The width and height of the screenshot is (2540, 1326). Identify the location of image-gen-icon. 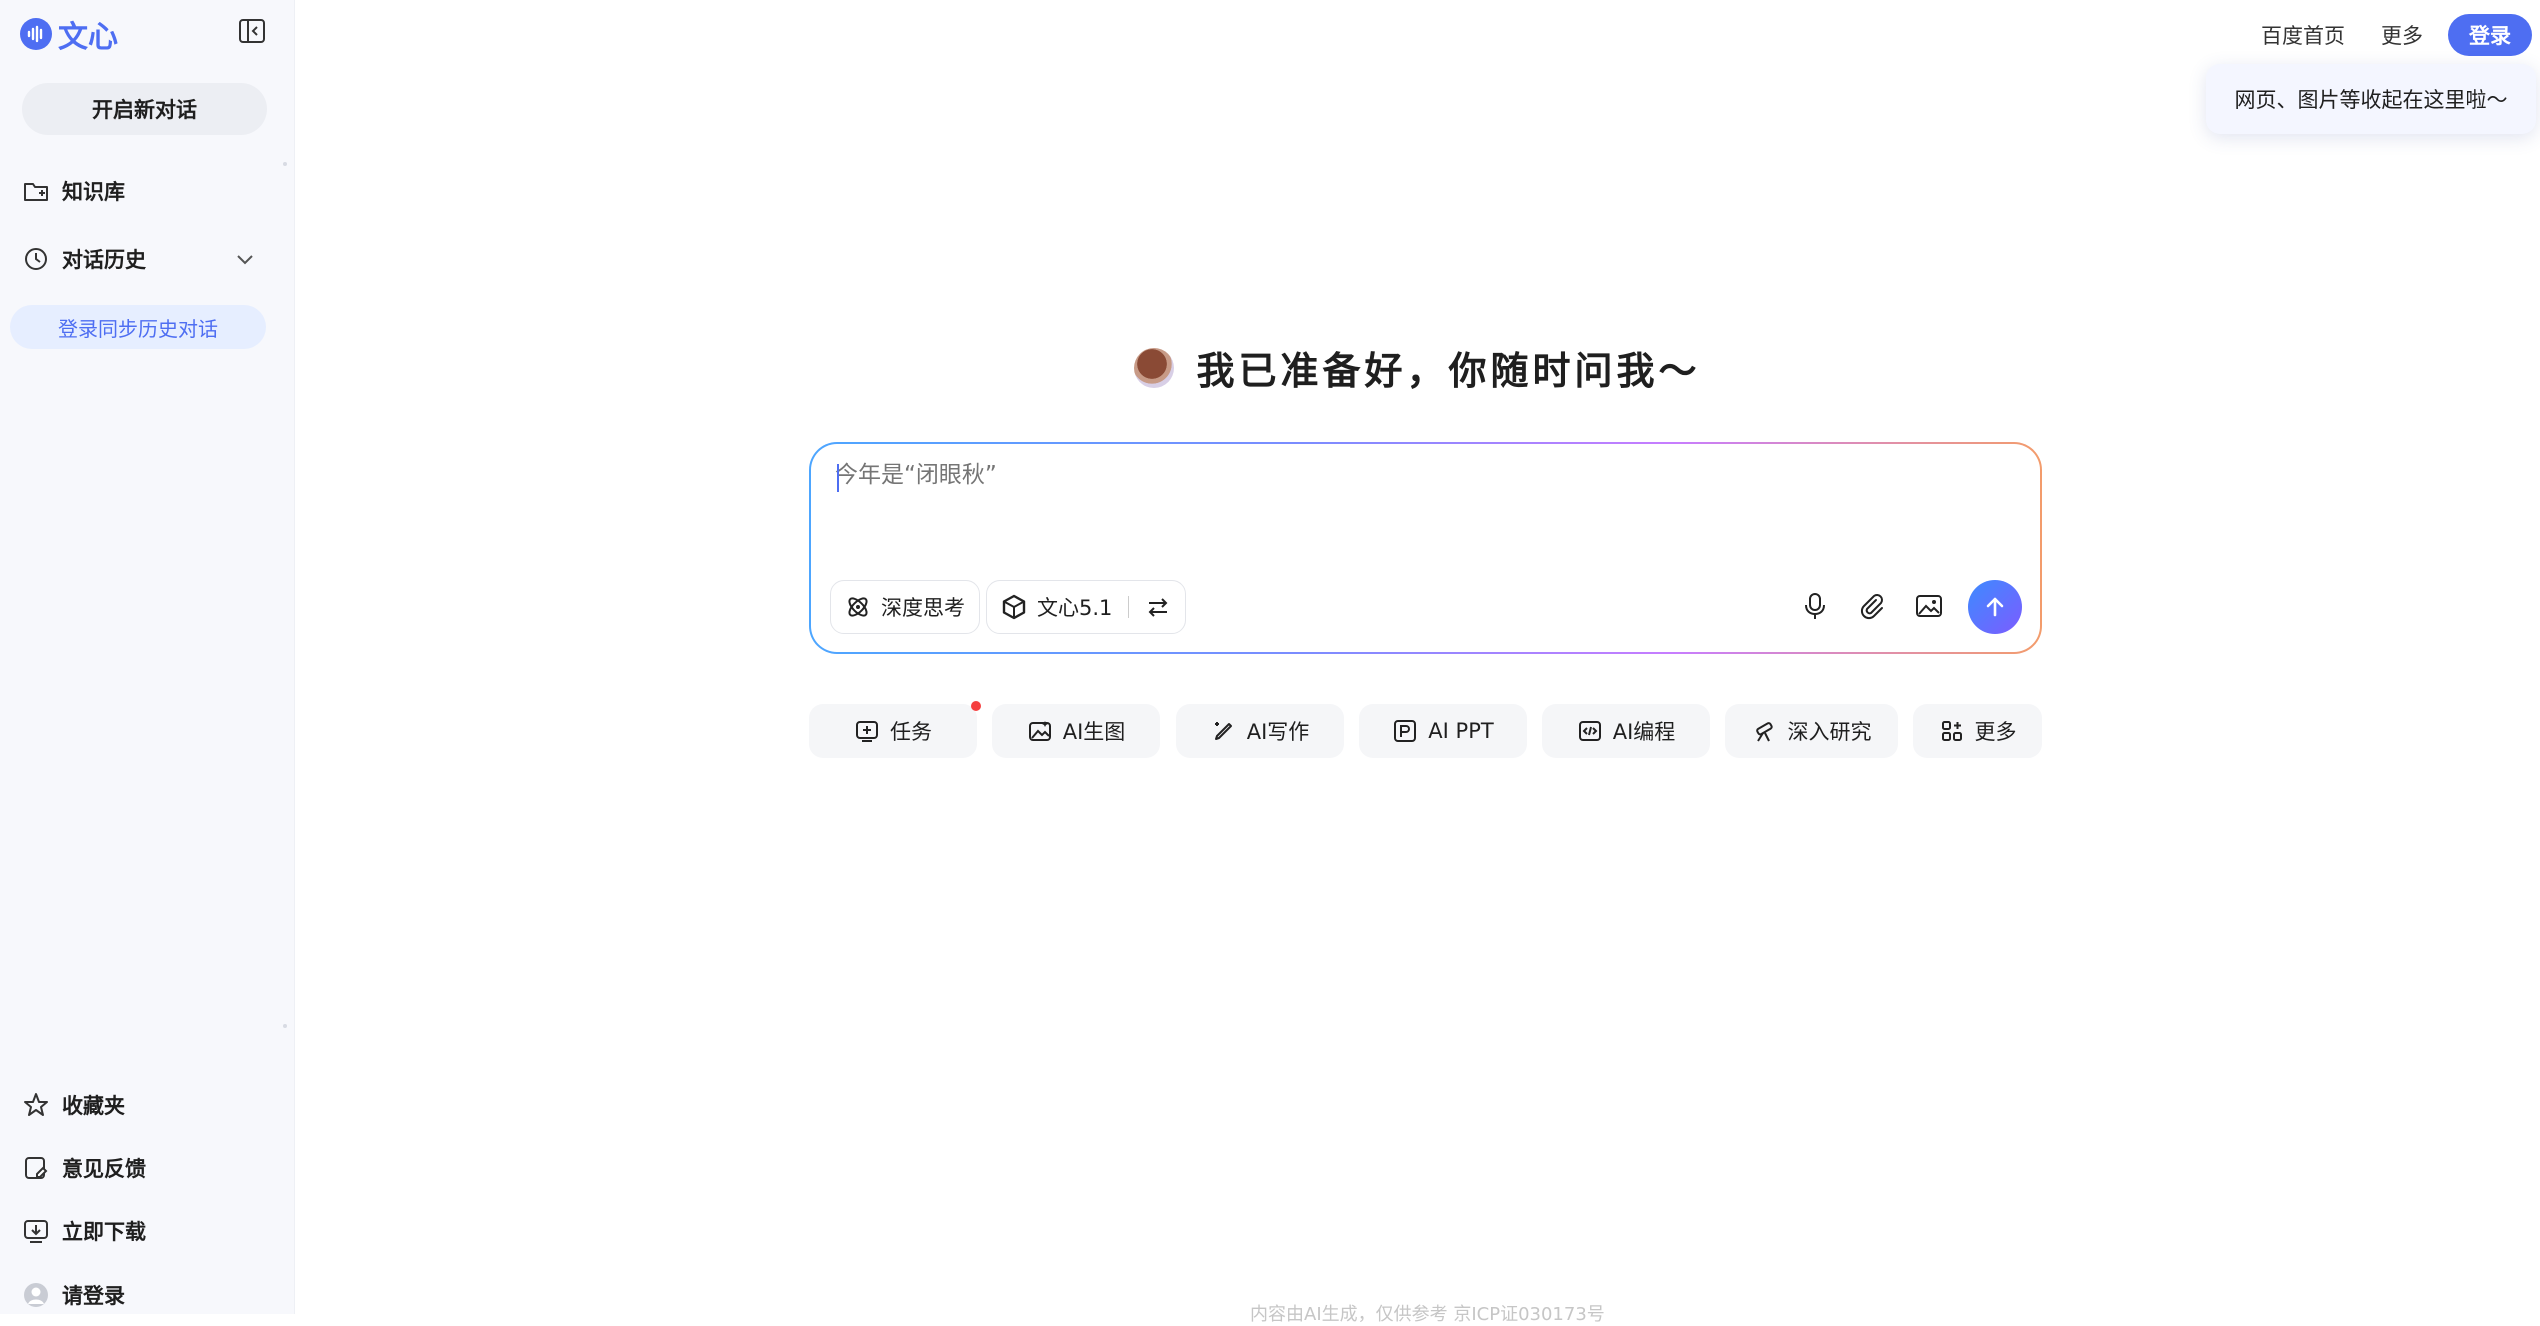
(1039, 731).